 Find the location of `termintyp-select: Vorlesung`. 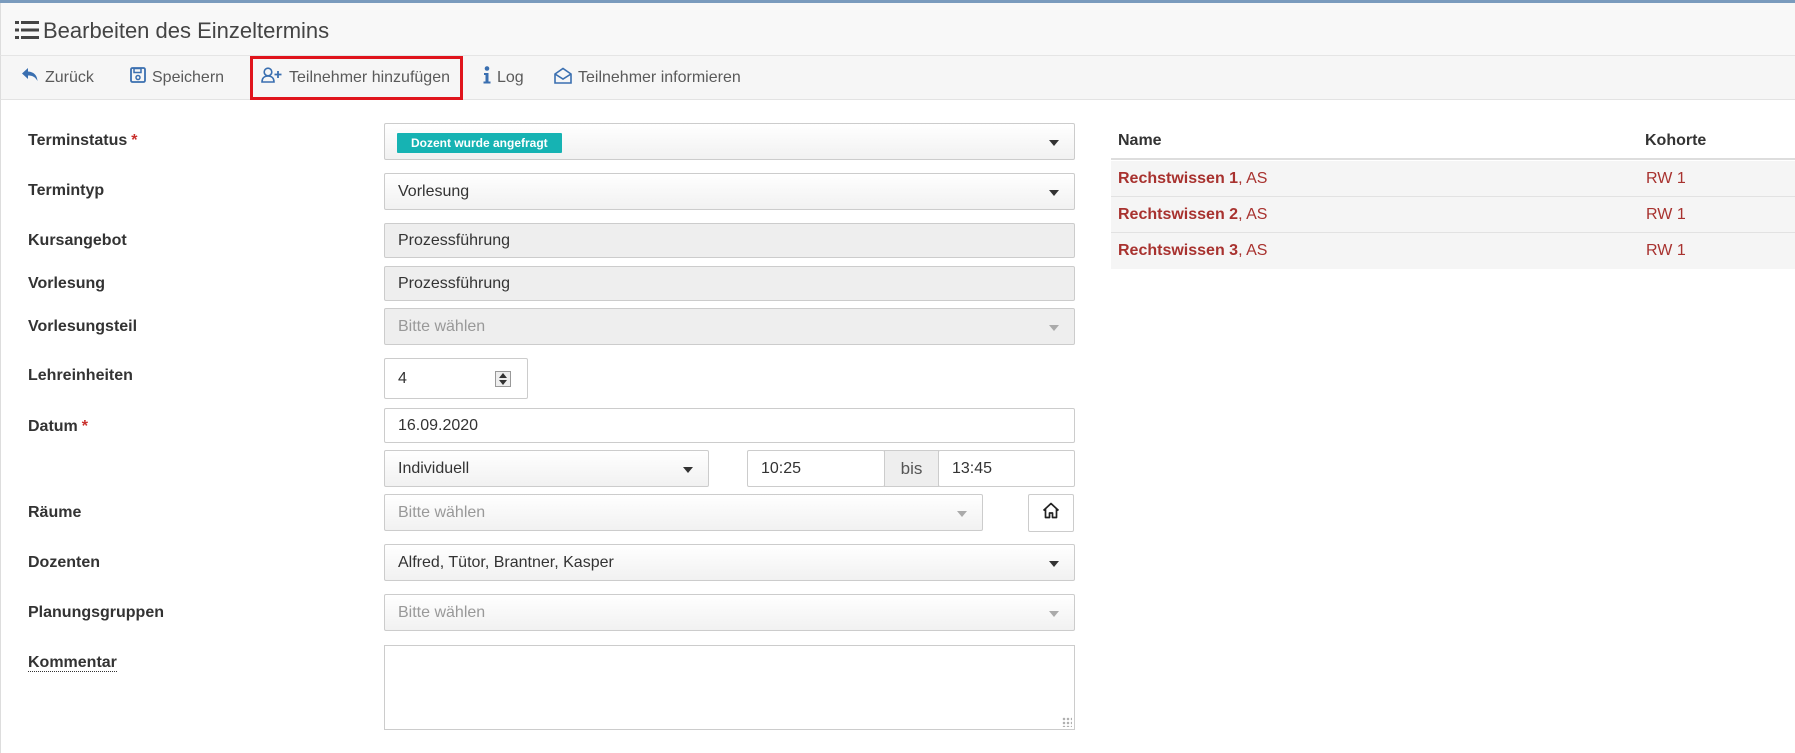

termintyp-select: Vorlesung is located at coordinates (729, 191).